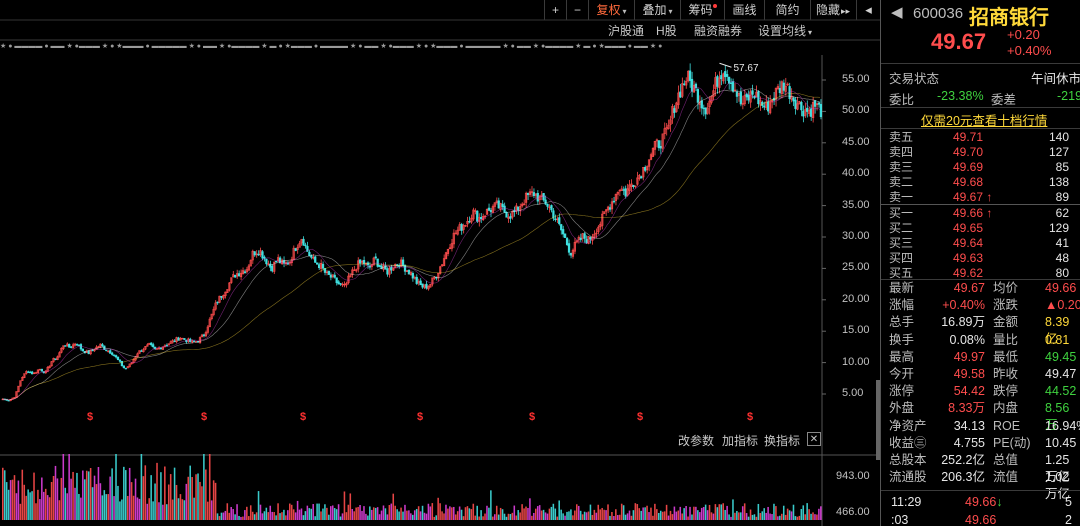  I want to click on wb-label: 委比, so click(902, 100).